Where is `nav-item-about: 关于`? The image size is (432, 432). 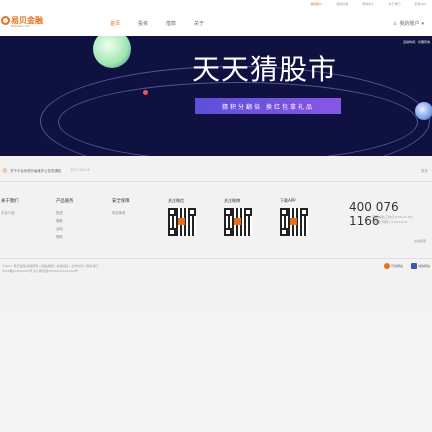
nav-item-about: 关于 is located at coordinates (199, 23).